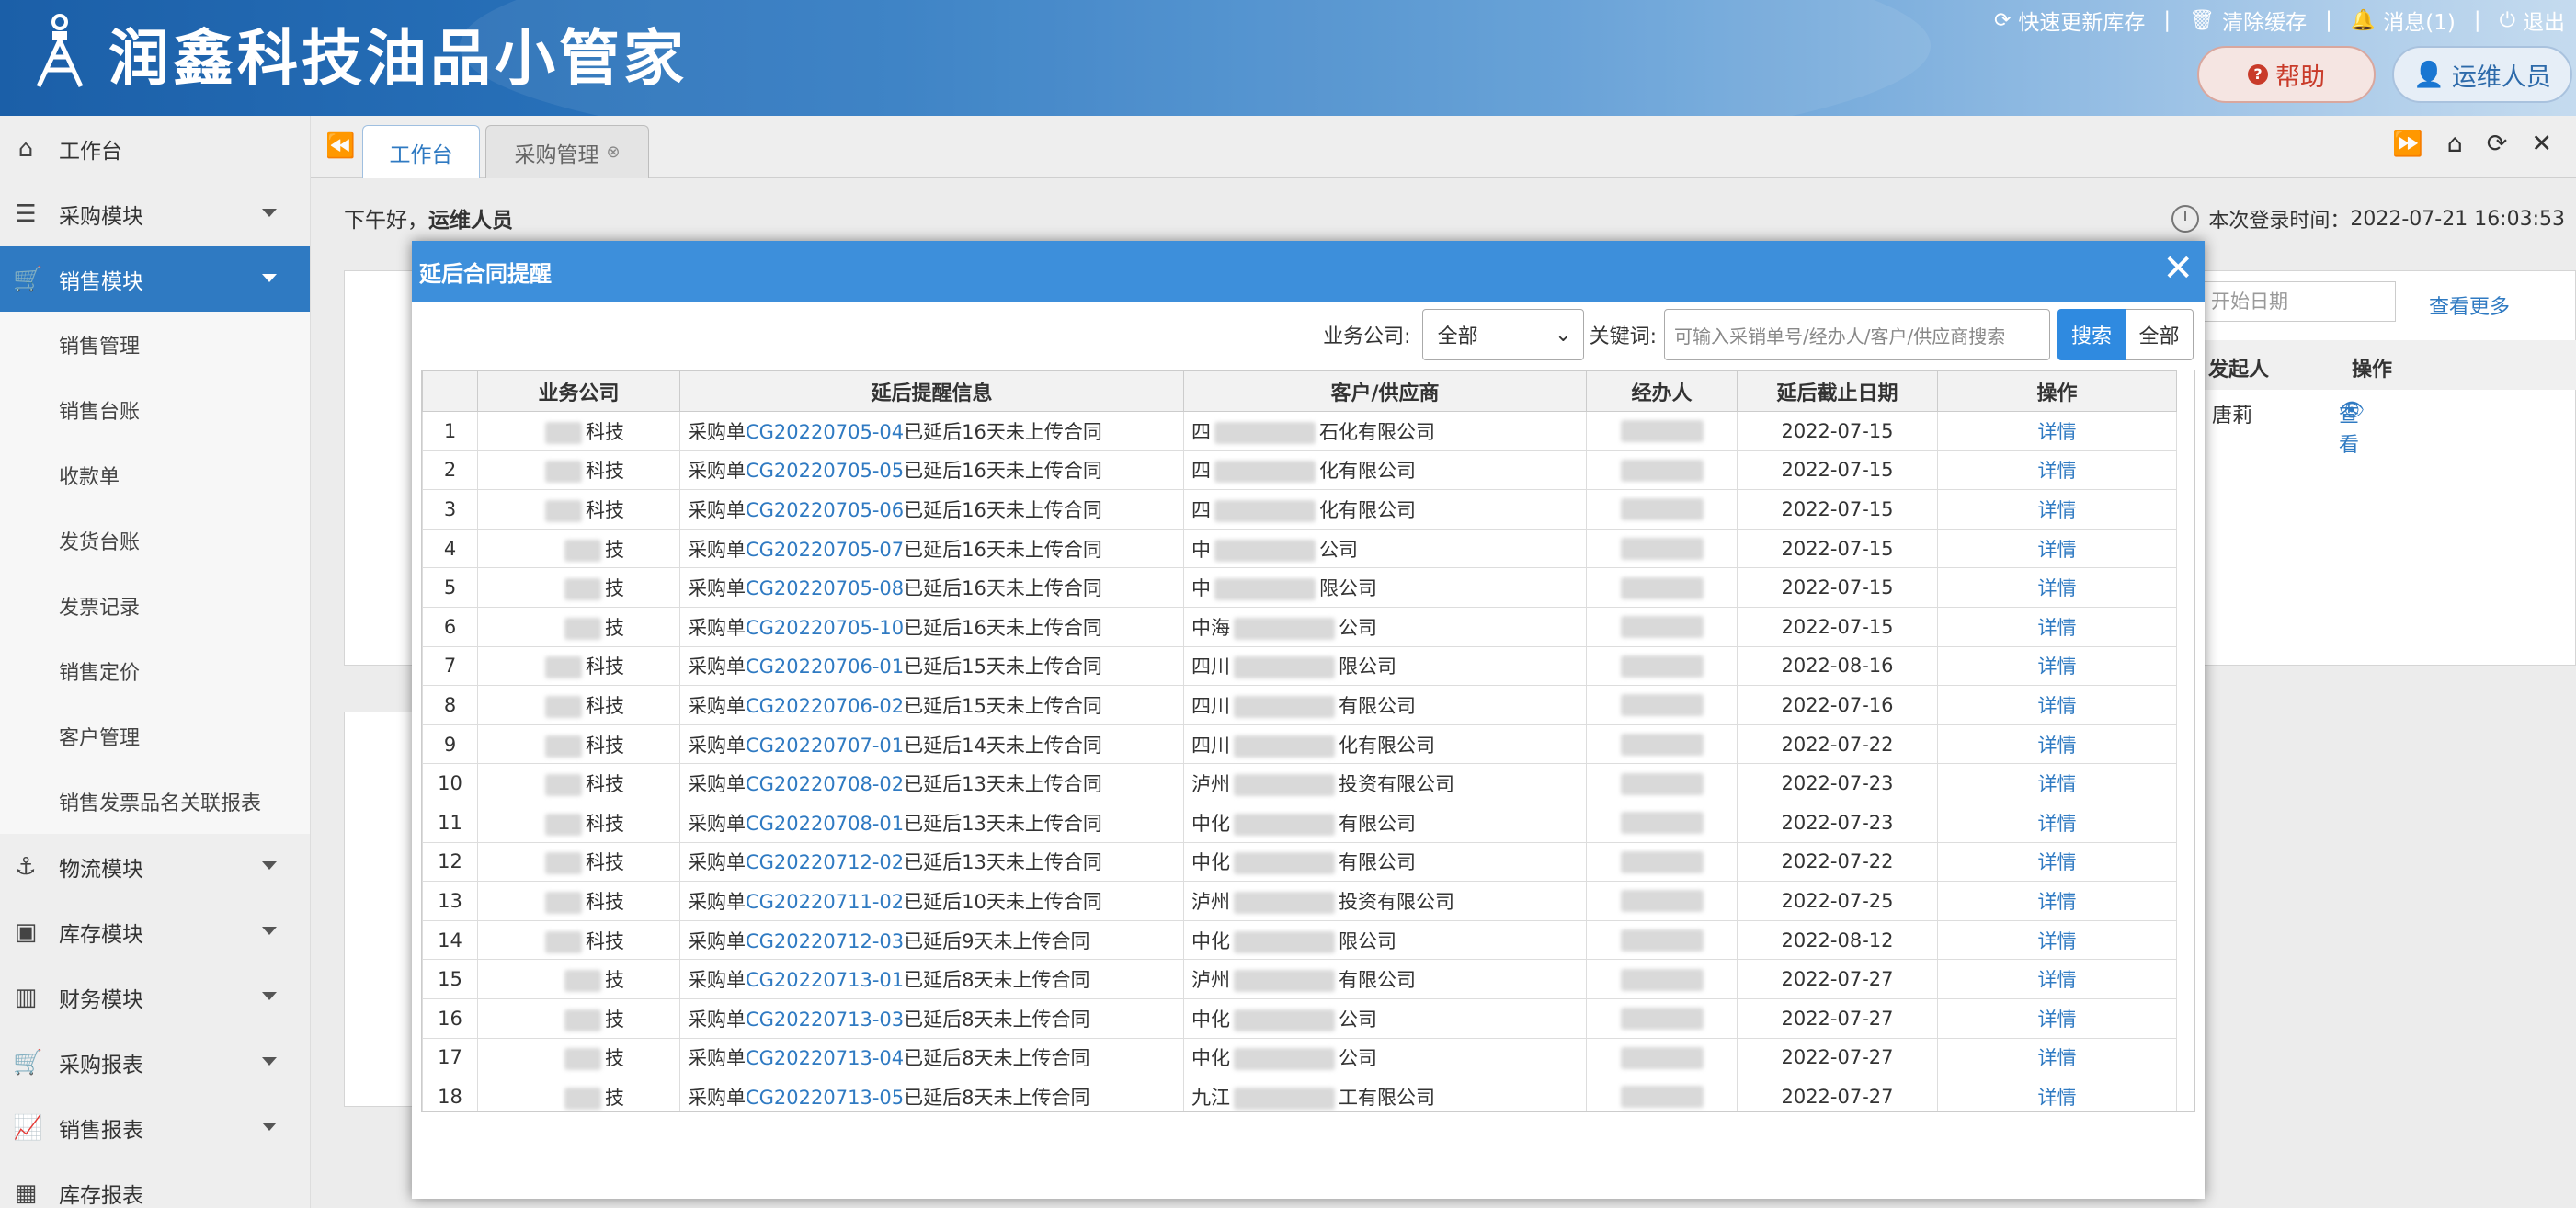 The height and width of the screenshot is (1208, 2576). Describe the element at coordinates (567, 151) in the screenshot. I see `tab-purchase-mgmt: 采购管理 ⊗` at that location.